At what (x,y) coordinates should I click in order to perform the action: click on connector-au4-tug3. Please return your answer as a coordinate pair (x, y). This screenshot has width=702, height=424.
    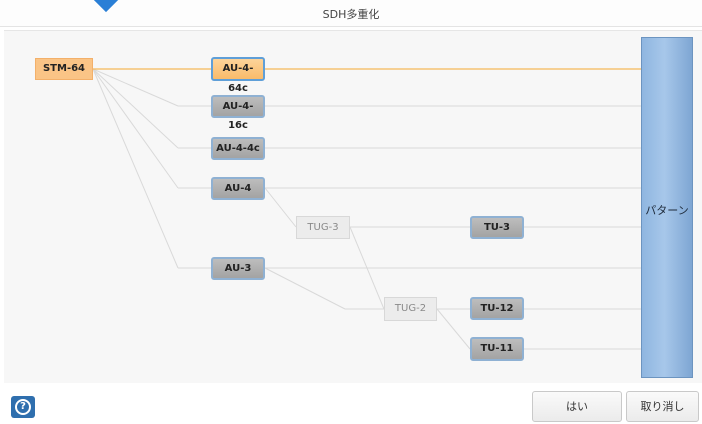
    Looking at the image, I should click on (280, 207).